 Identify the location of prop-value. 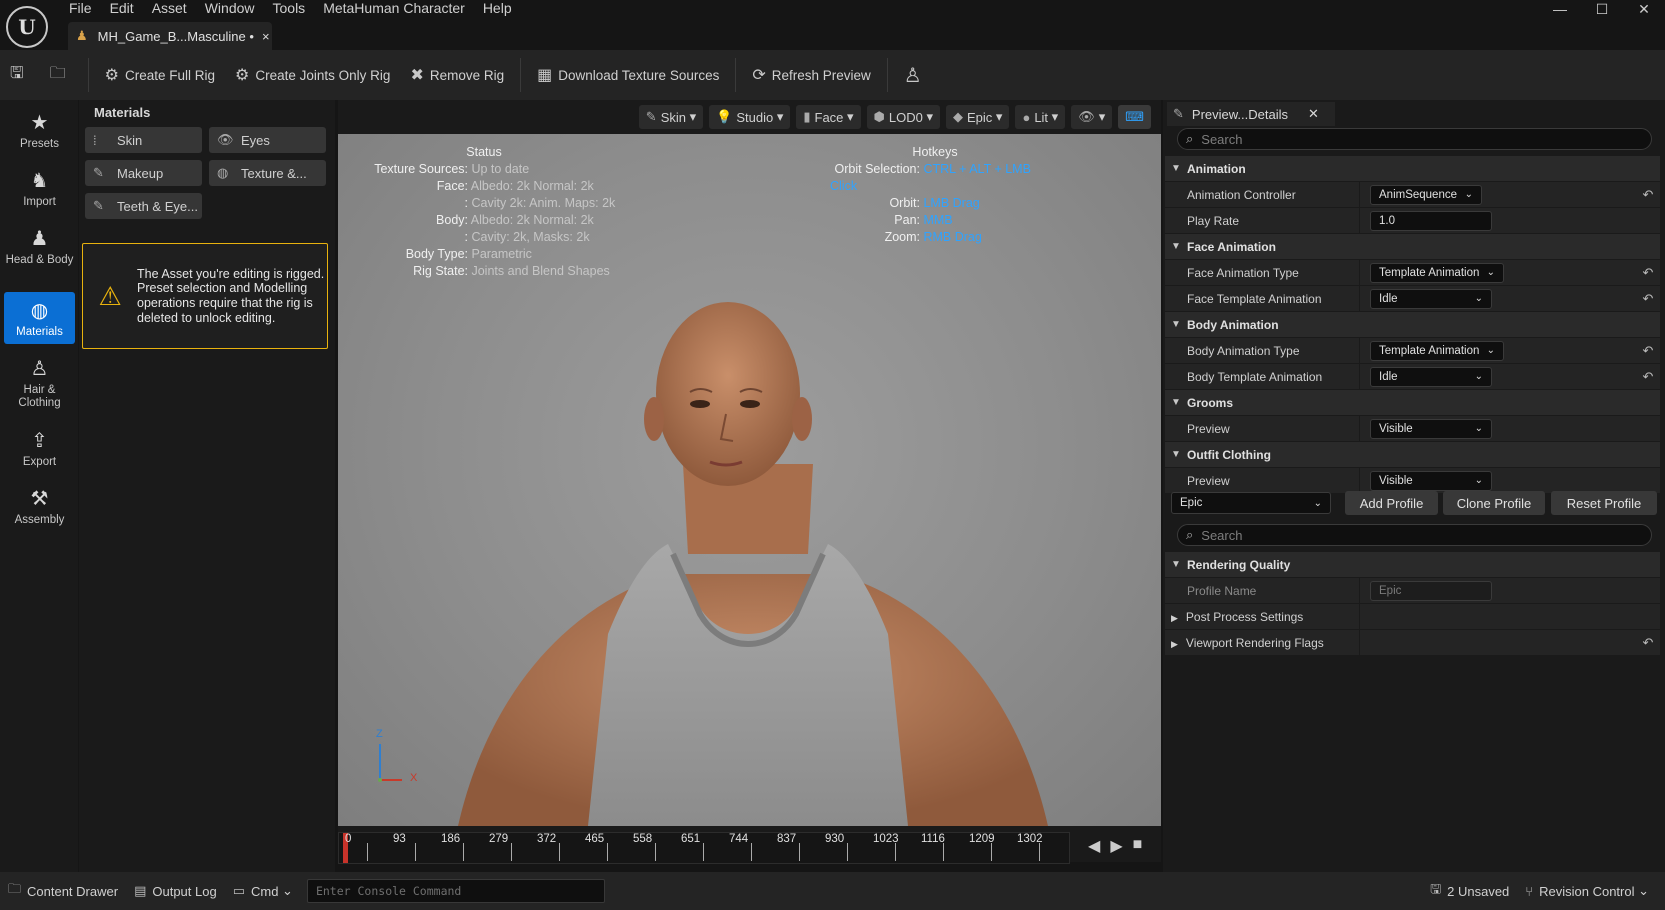
(1498, 643).